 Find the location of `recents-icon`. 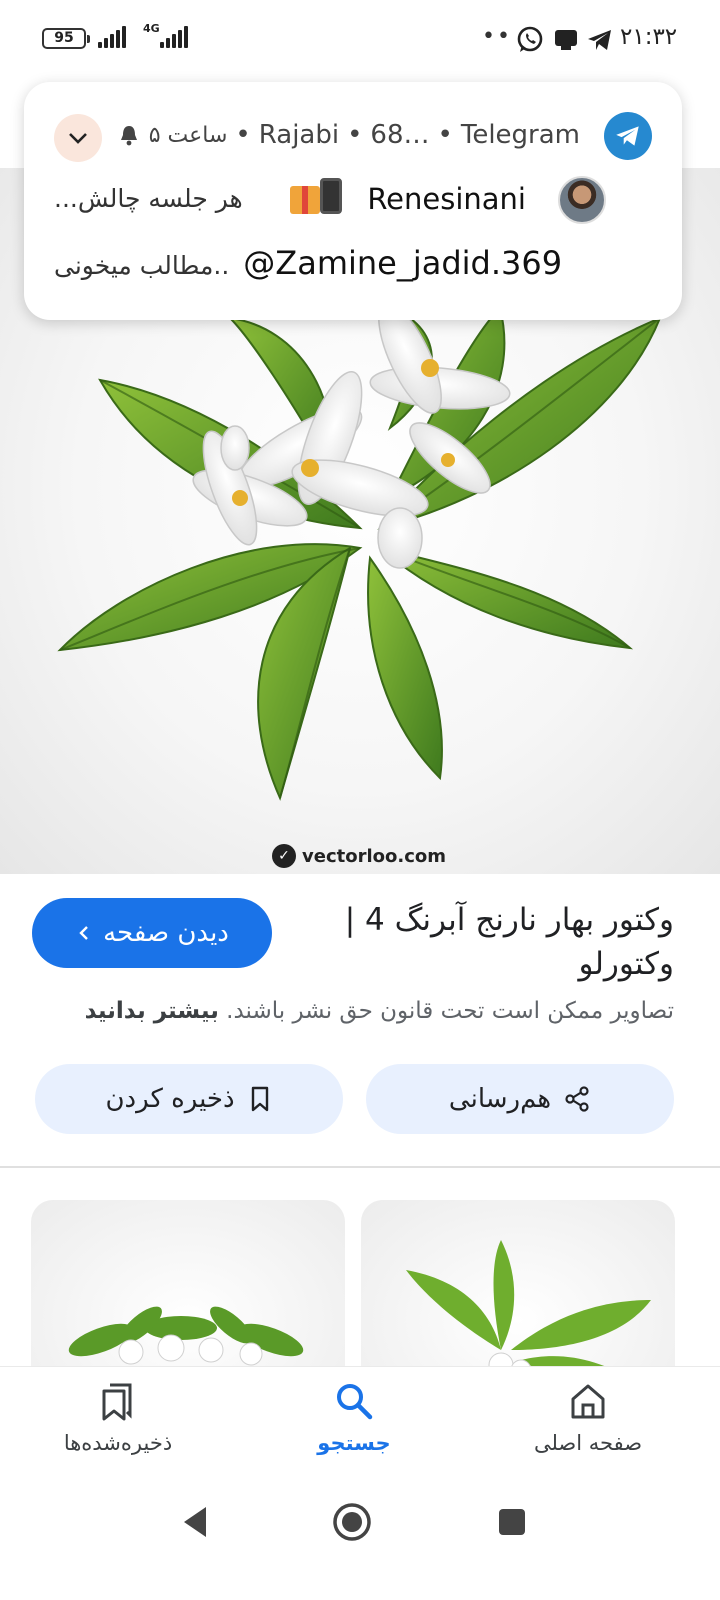

recents-icon is located at coordinates (512, 1522).